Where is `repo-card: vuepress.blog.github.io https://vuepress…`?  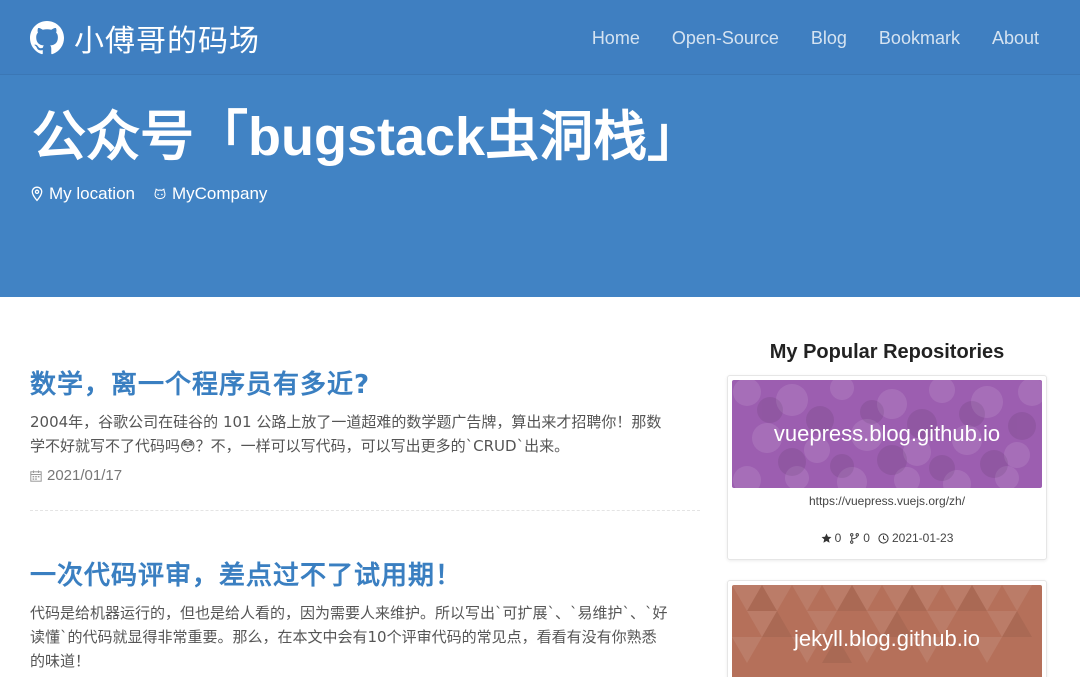 repo-card: vuepress.blog.github.io https://vuepress… is located at coordinates (887, 467).